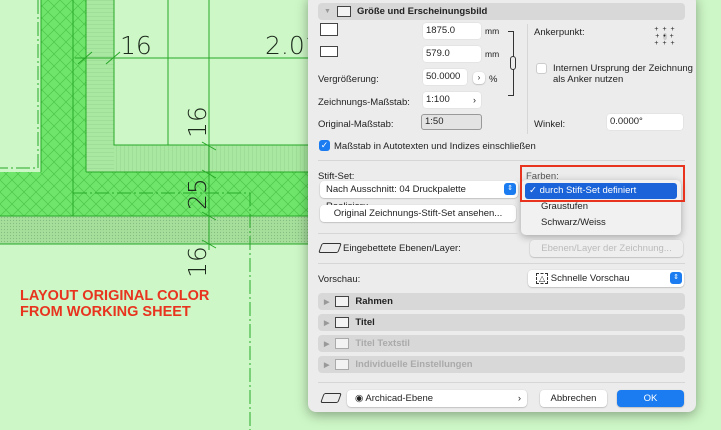  Describe the element at coordinates (645, 122) in the screenshot. I see `angle-input: 0.0000°` at that location.